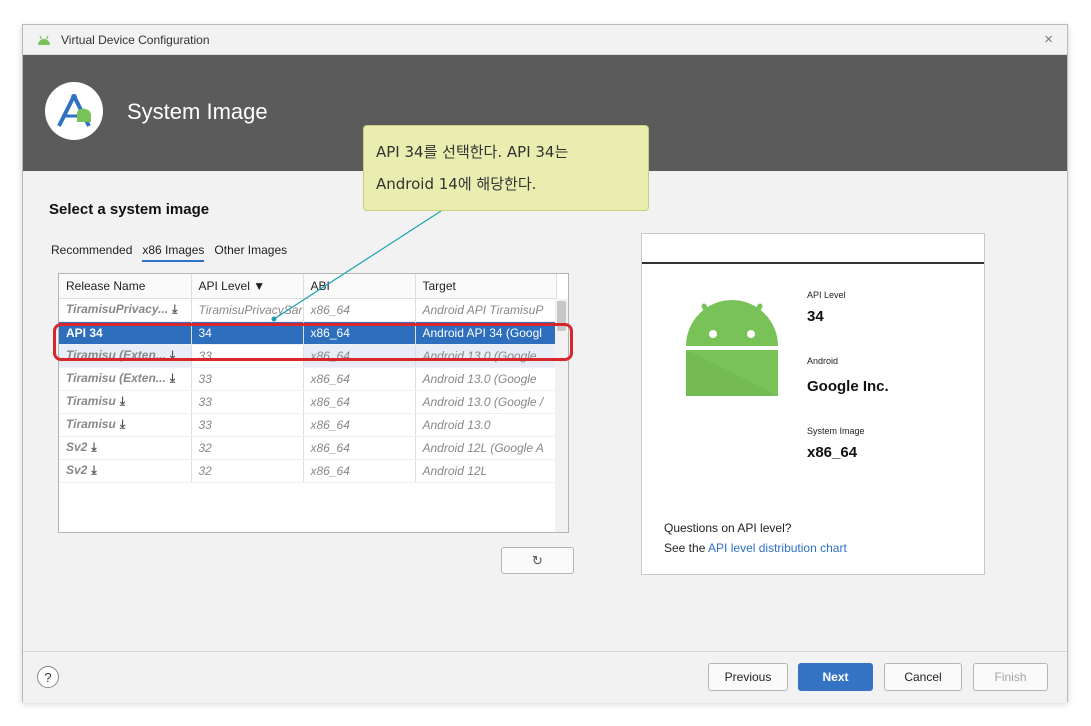  What do you see at coordinates (728, 528) in the screenshot?
I see `questions-text: Questions on API level?` at bounding box center [728, 528].